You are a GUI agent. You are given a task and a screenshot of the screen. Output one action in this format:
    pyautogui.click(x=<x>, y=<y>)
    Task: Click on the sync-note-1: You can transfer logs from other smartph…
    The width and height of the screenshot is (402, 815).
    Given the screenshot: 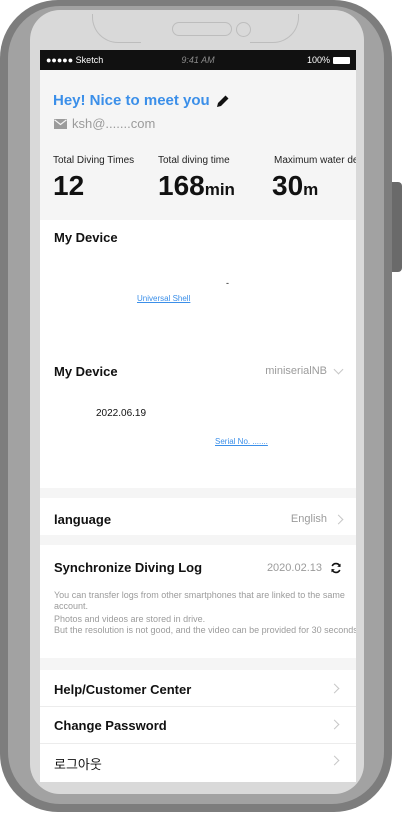 What is the action you would take?
    pyautogui.click(x=199, y=600)
    